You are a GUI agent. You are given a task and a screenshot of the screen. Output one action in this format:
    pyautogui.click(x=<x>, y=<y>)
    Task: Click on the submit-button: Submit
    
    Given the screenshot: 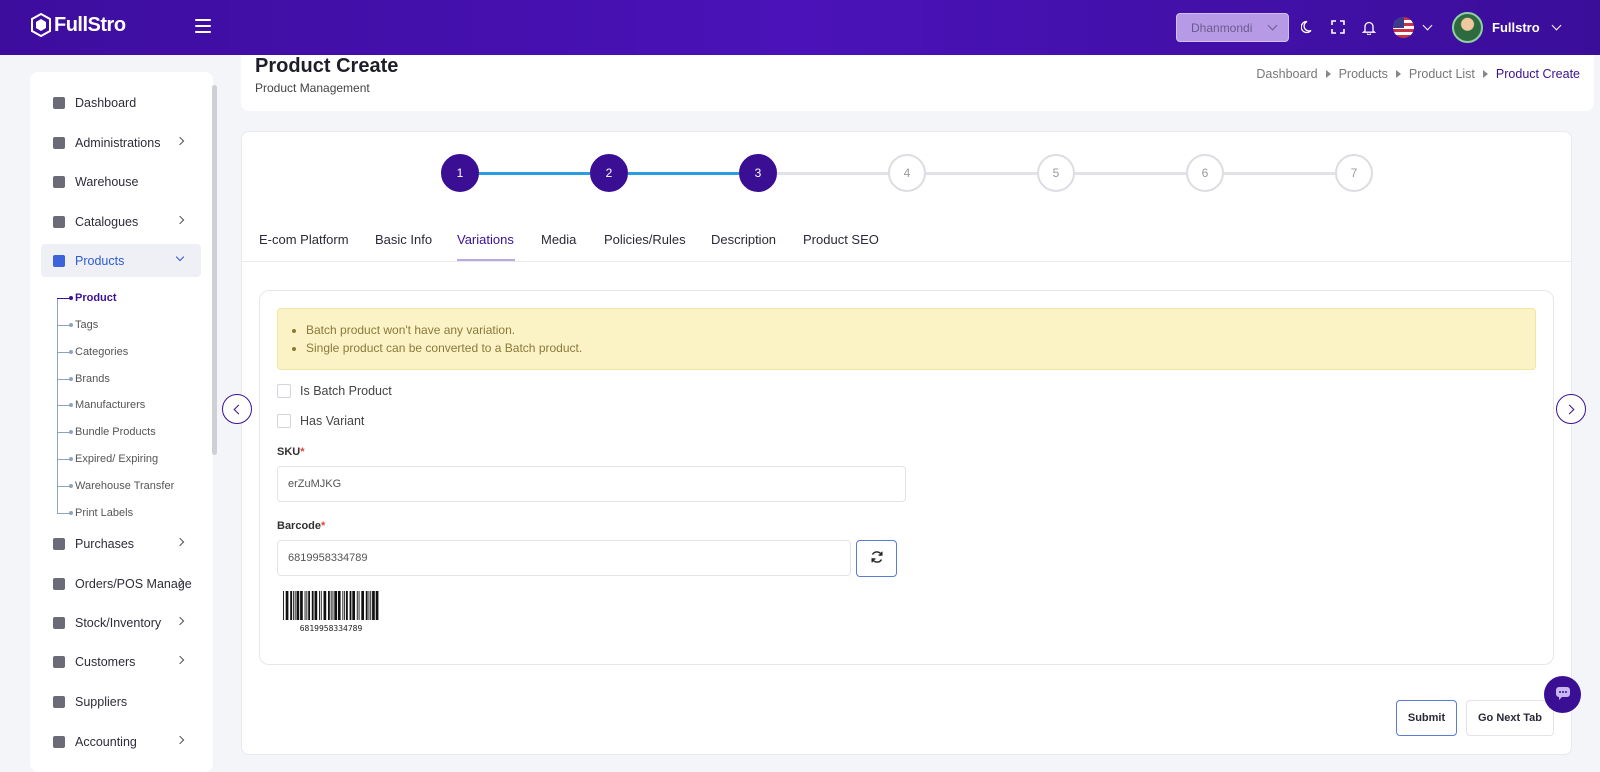 What is the action you would take?
    pyautogui.click(x=1426, y=718)
    